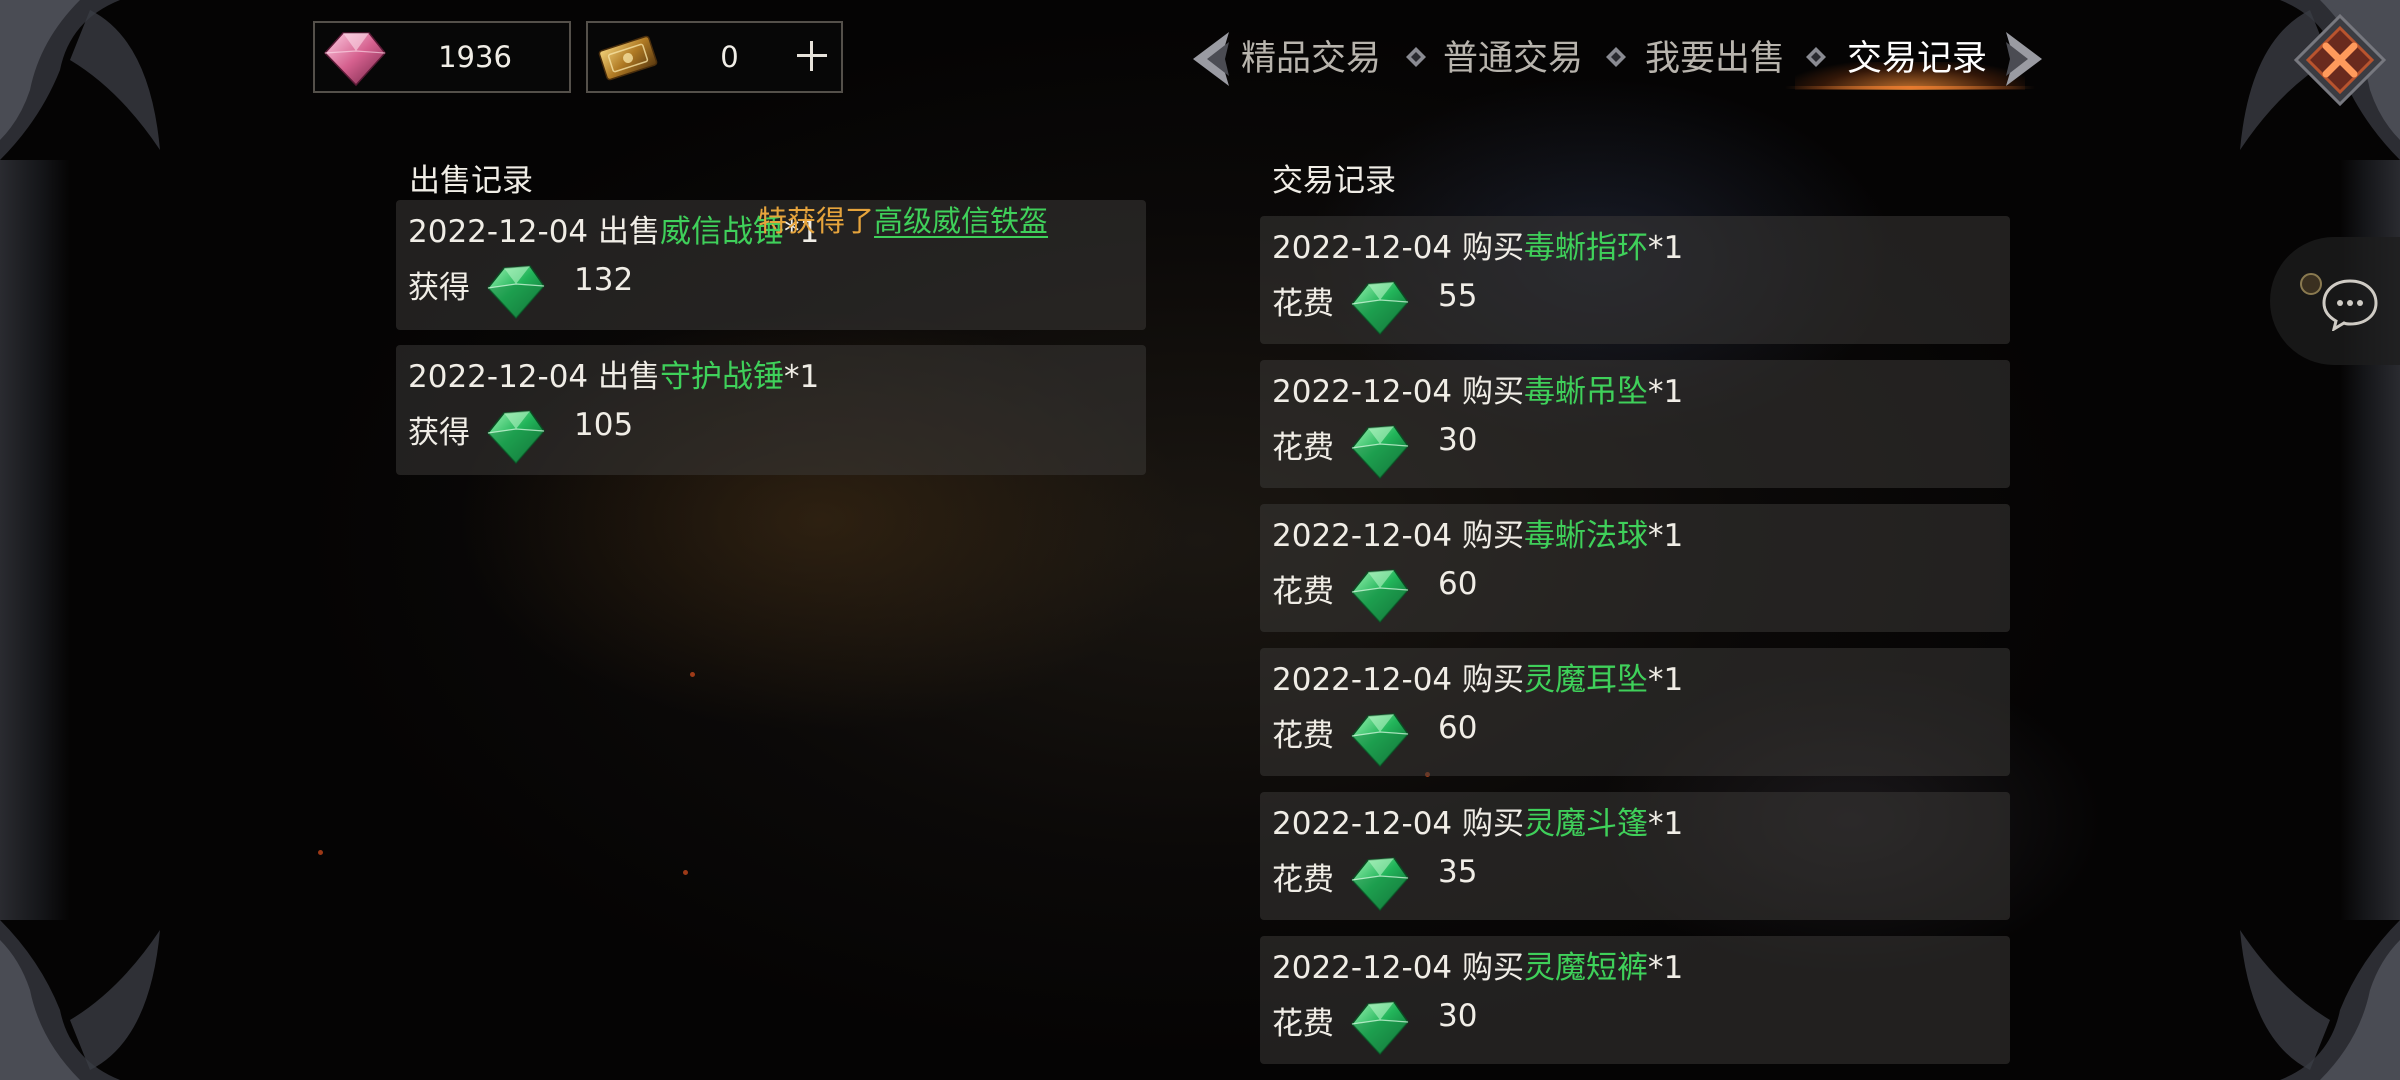  I want to click on record-item-name: 灵魔耳坠, so click(1586, 680).